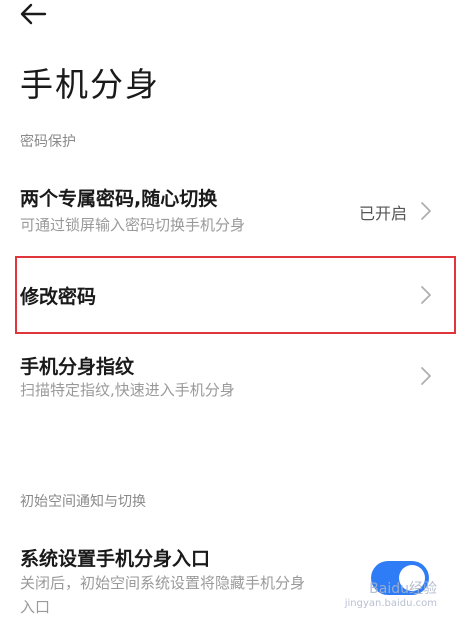 The width and height of the screenshot is (463, 627). What do you see at coordinates (77, 367) in the screenshot?
I see `row-title: 手机分身指纹` at bounding box center [77, 367].